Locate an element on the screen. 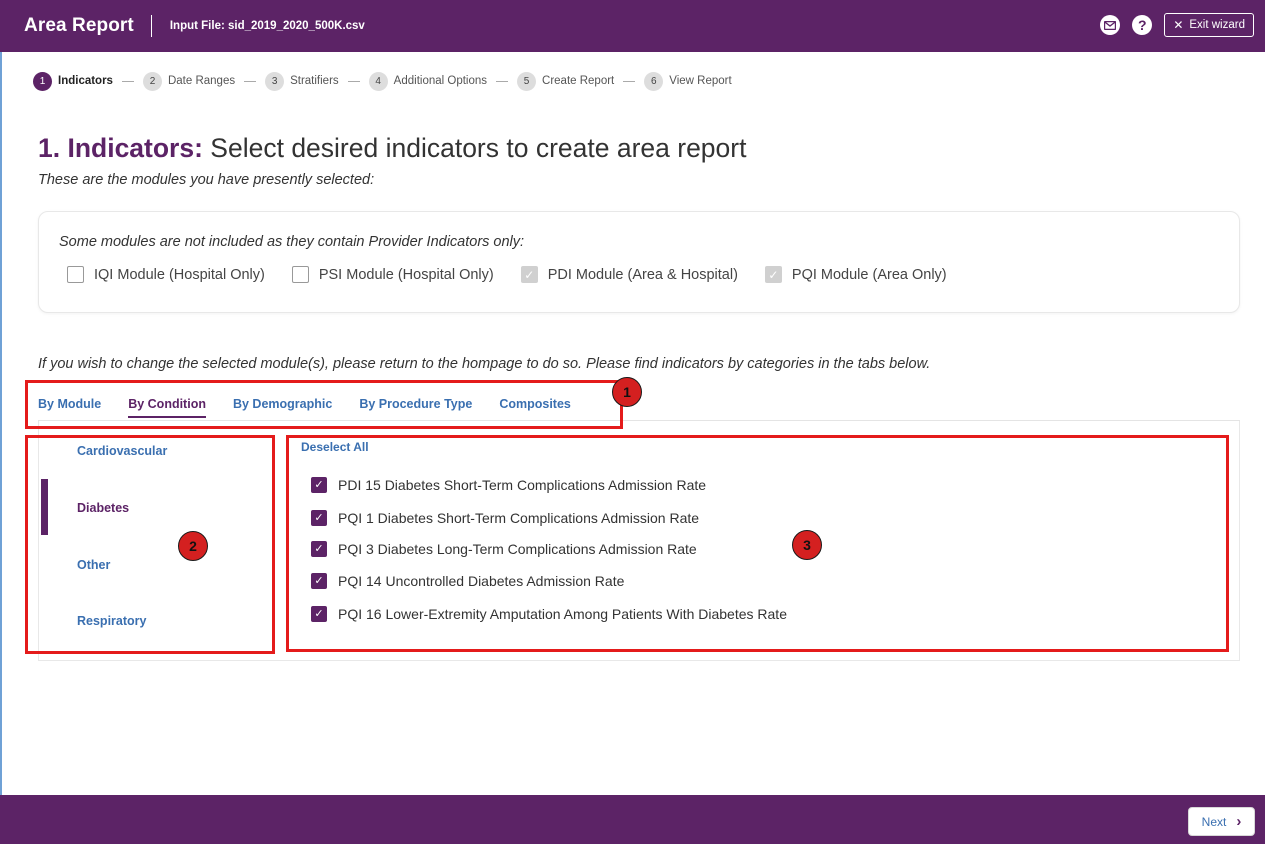 This screenshot has height=844, width=1265. exit-wizard-button: ✕ Exit wizard is located at coordinates (1209, 25).